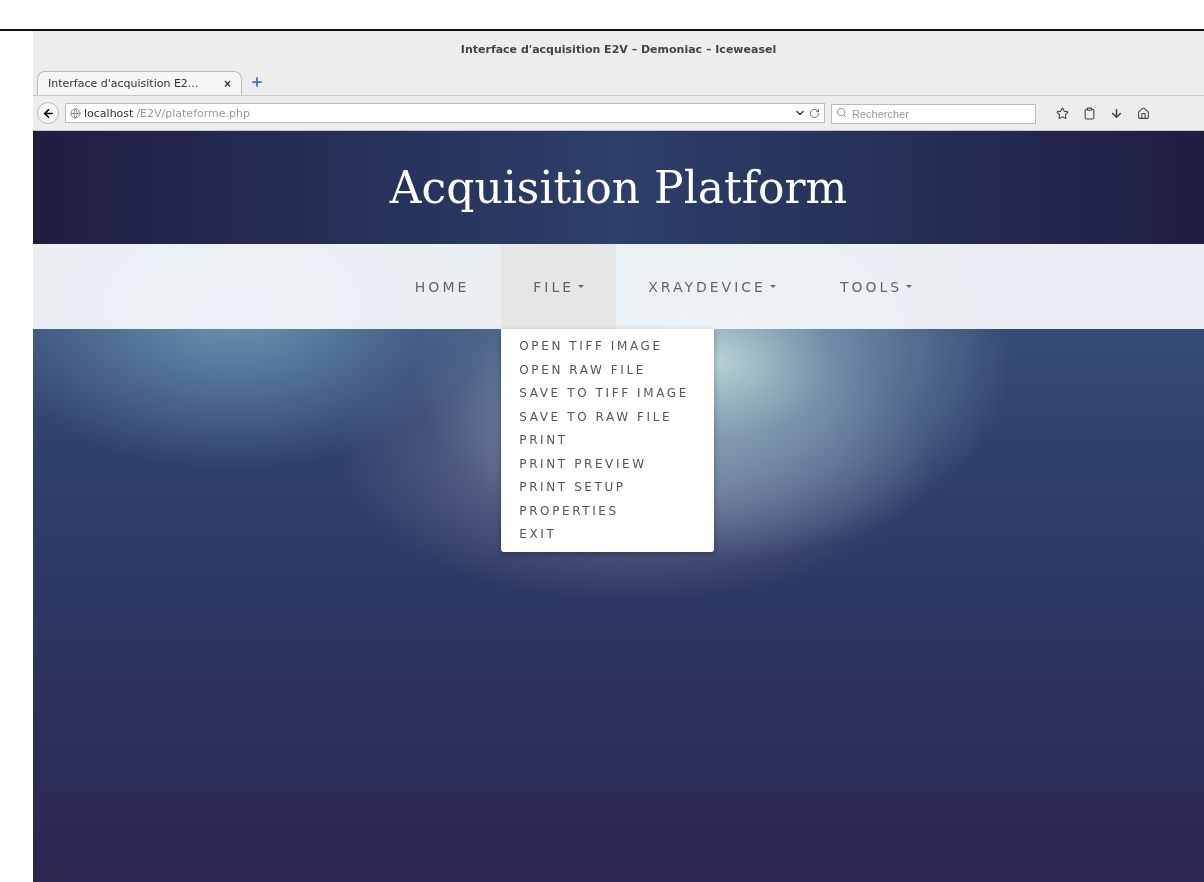  Describe the element at coordinates (139, 83) in the screenshot. I see `browser-tab: Interface d'acquisition E2... ×` at that location.